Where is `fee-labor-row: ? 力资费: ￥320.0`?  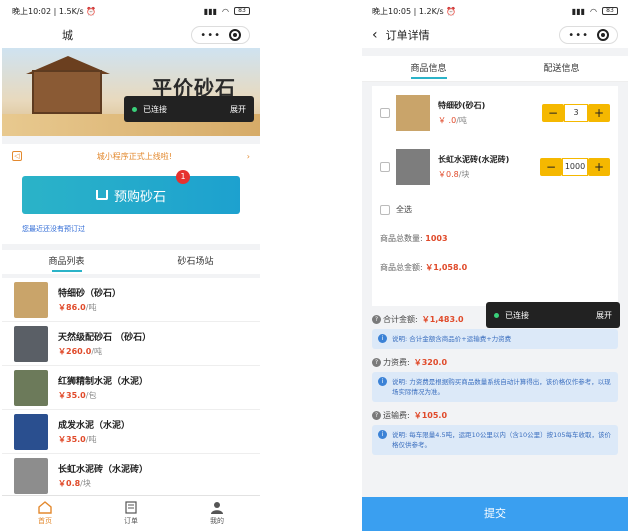 fee-labor-row: ? 力资费: ￥320.0 is located at coordinates (495, 362).